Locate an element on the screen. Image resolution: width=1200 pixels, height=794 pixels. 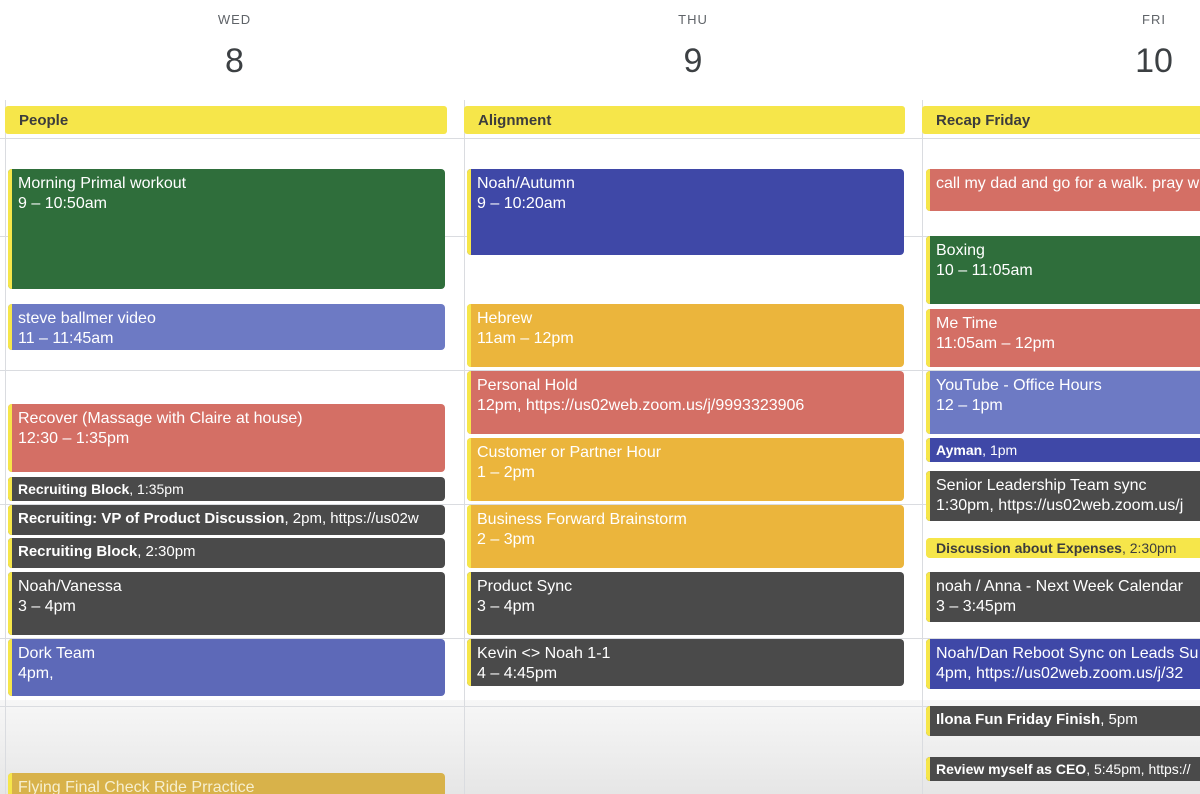
day-header-fri: FRI 10 is located at coordinates (1061, 50).